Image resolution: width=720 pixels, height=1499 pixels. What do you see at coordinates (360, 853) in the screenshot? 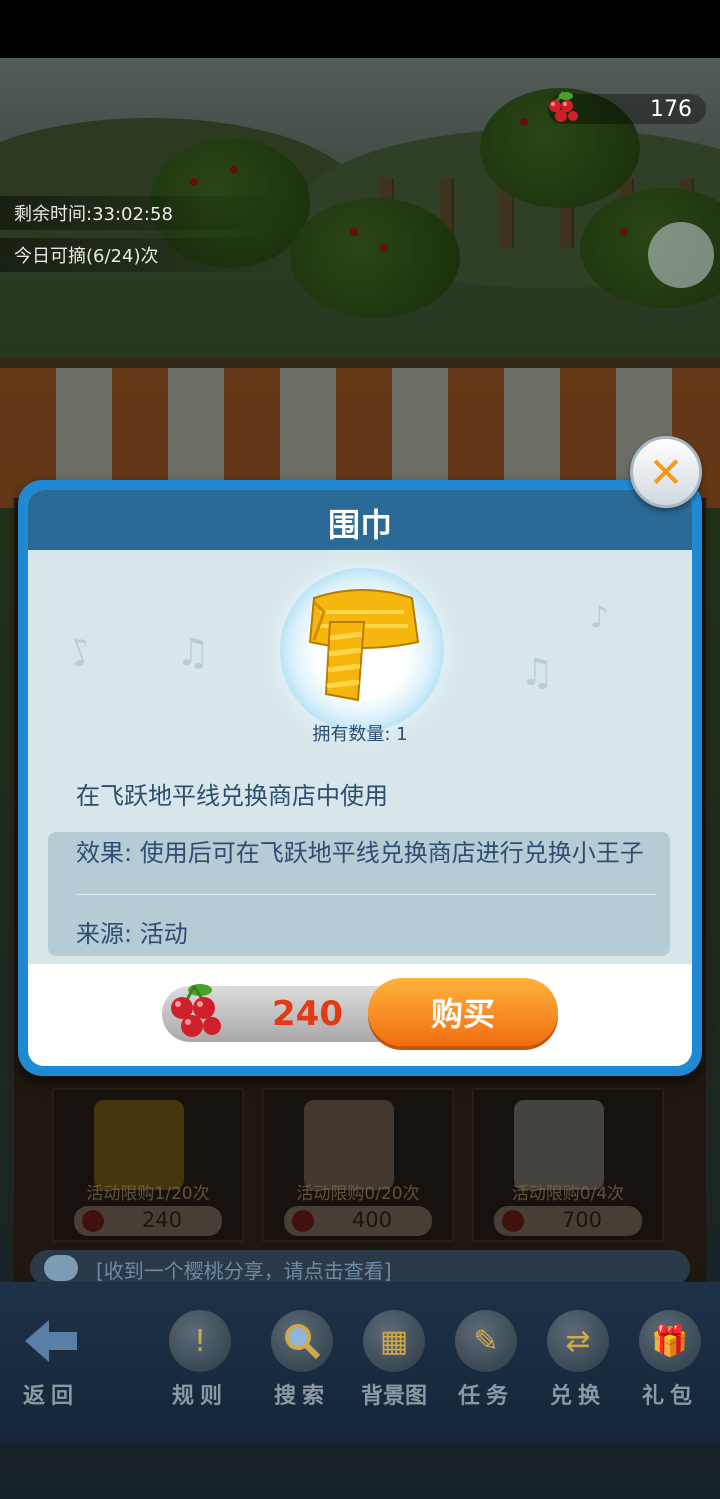
I see `effect-text: 效果: 使用后可在飞跃地平线兑换商店进行兑换小王子` at bounding box center [360, 853].